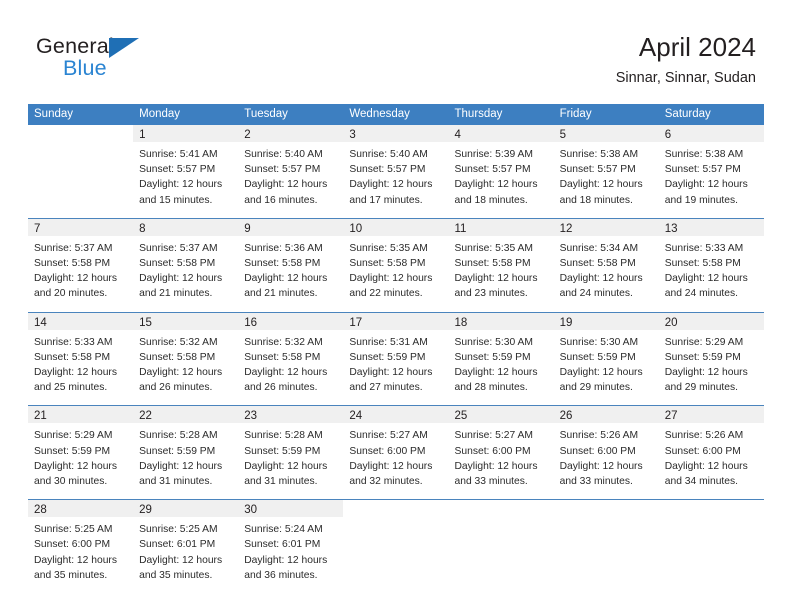 The image size is (792, 612). Describe the element at coordinates (145, 510) in the screenshot. I see `day-number: 29` at that location.